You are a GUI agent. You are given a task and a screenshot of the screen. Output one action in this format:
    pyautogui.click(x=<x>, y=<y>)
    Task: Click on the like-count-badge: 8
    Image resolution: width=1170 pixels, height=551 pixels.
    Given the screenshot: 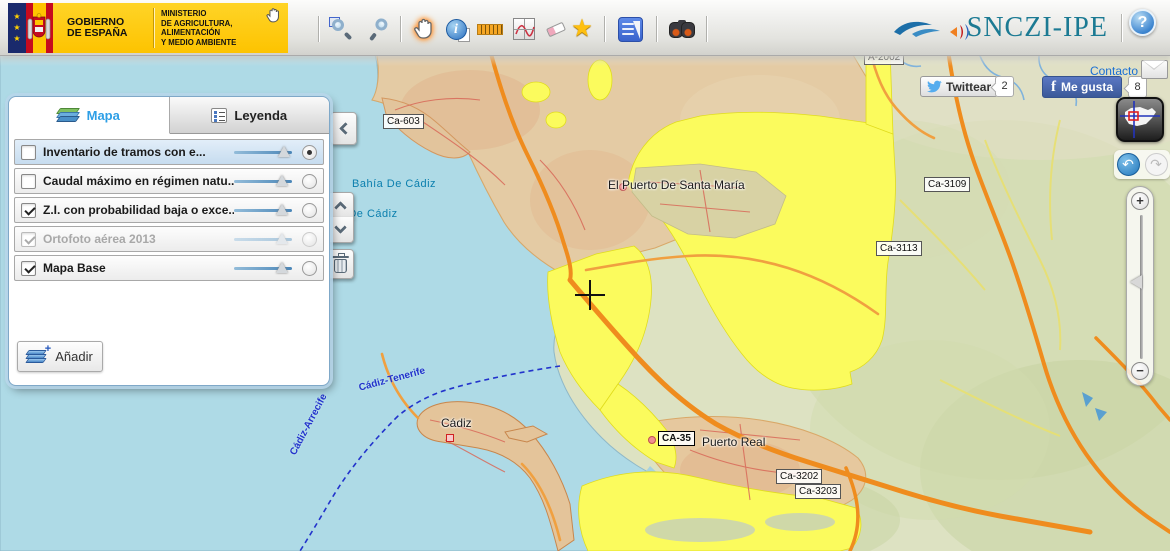 What is the action you would take?
    pyautogui.click(x=1137, y=87)
    